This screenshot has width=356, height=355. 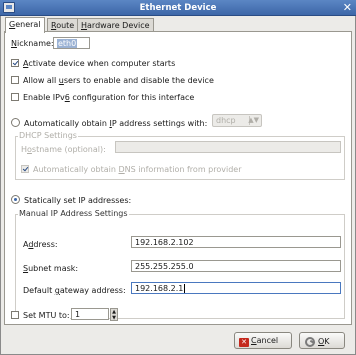 I want to click on radio-unselected, so click(x=15, y=122).